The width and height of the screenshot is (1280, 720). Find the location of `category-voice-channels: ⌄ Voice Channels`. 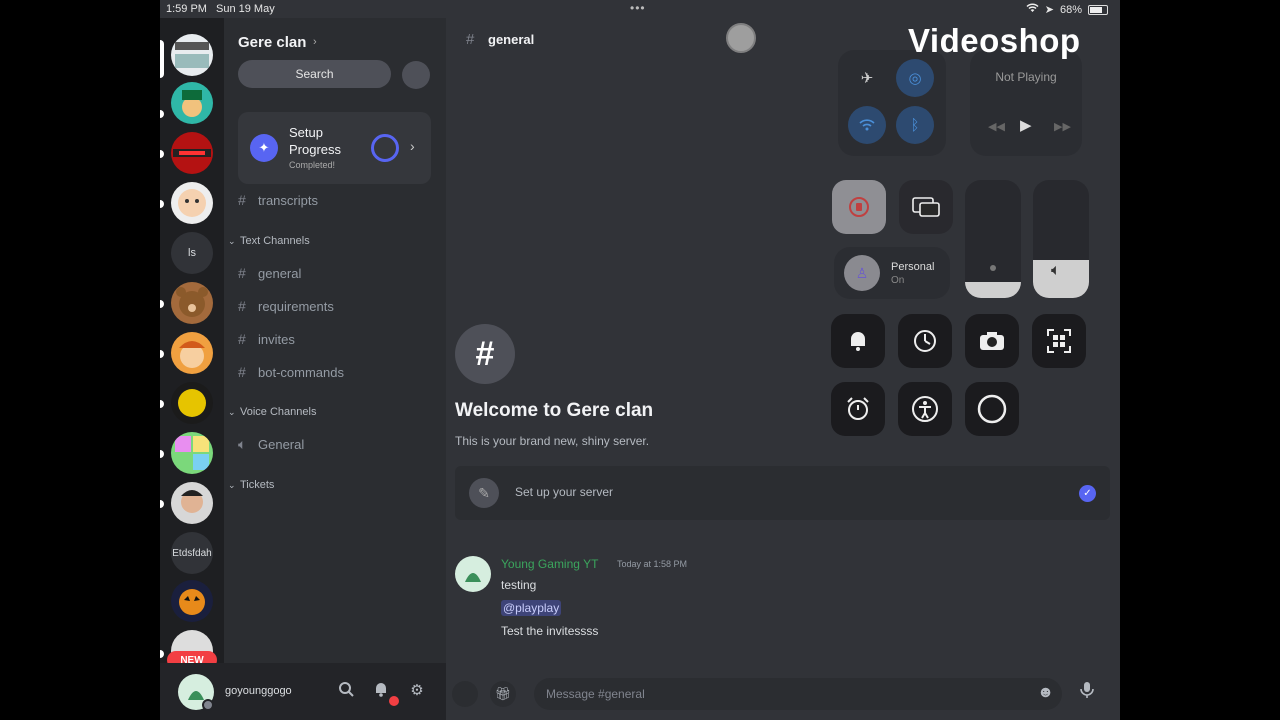

category-voice-channels: ⌄ Voice Channels is located at coordinates (272, 412).